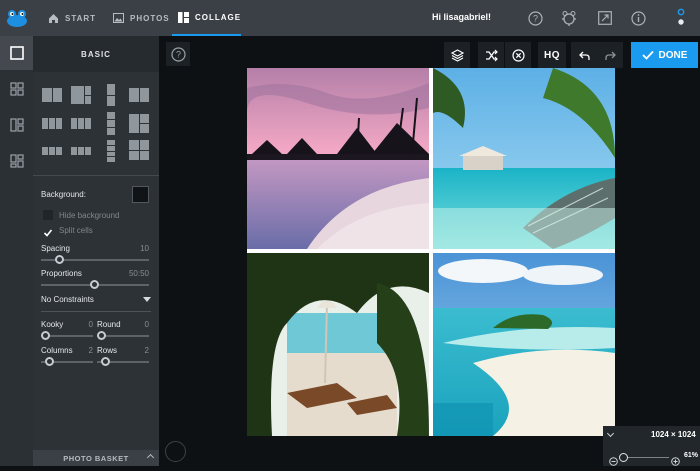 The width and height of the screenshot is (700, 471). What do you see at coordinates (109, 324) in the screenshot?
I see `round-label: Round` at bounding box center [109, 324].